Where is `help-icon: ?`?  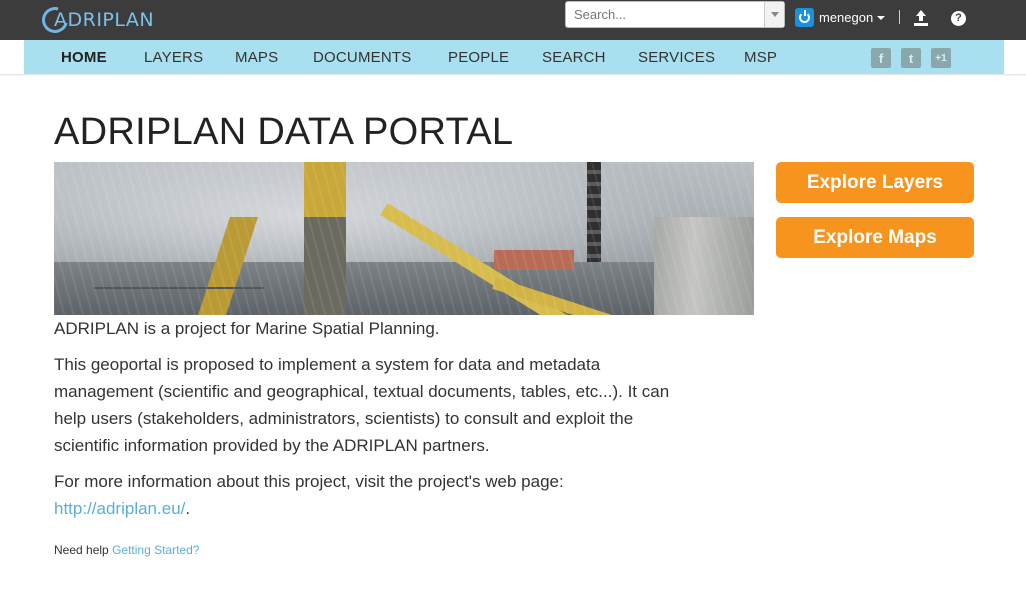
help-icon: ? is located at coordinates (958, 18).